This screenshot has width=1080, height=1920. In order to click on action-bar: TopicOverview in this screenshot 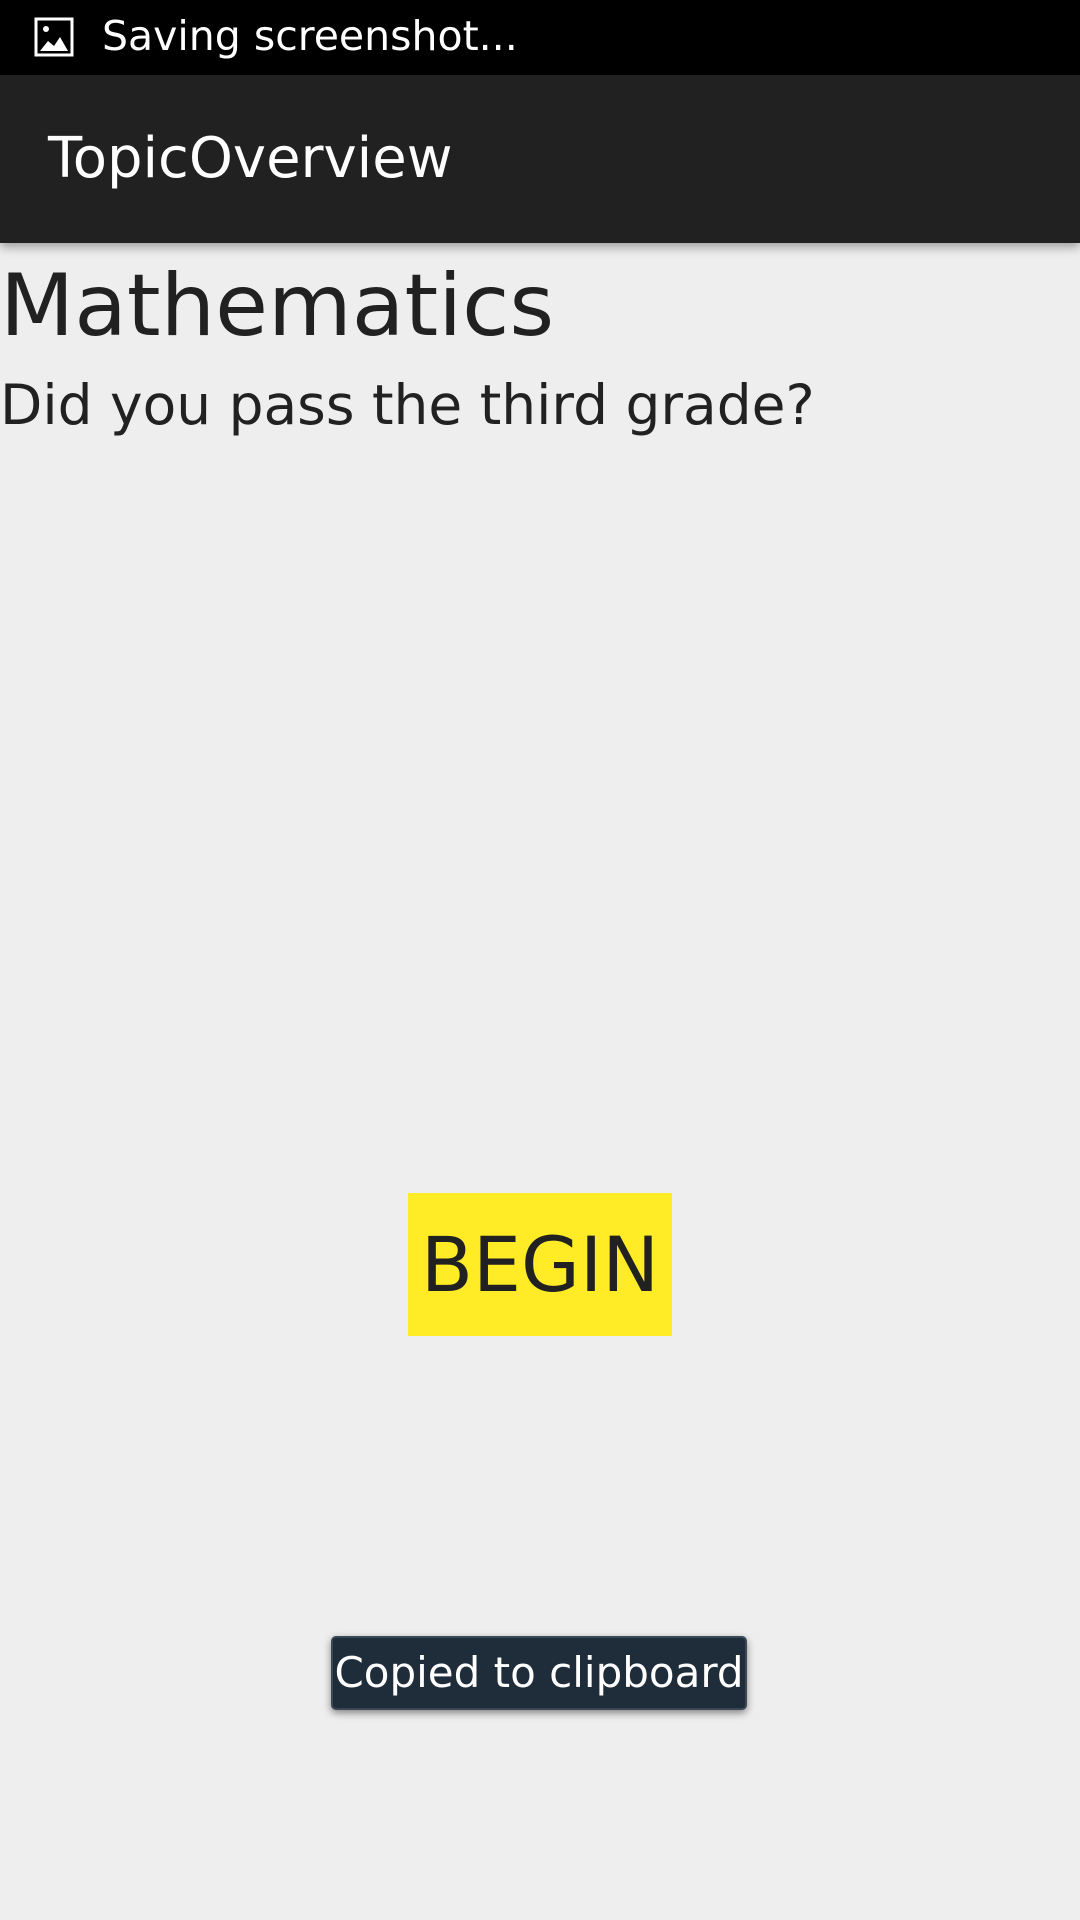, I will do `click(540, 159)`.